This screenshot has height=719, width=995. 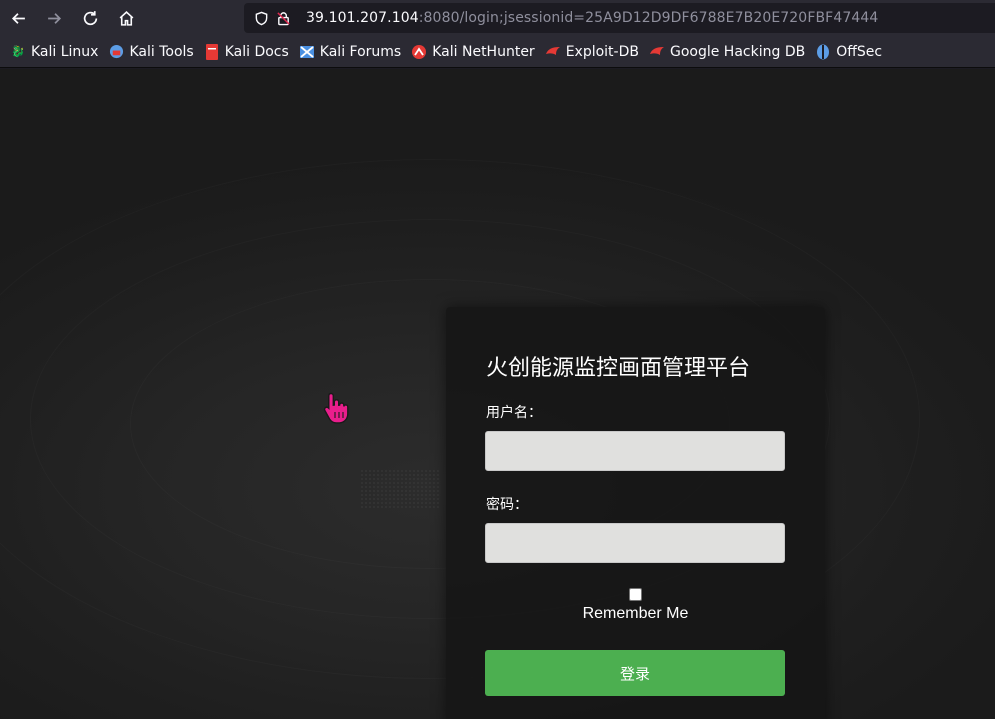 I want to click on kali-docs-icon, so click(x=212, y=51).